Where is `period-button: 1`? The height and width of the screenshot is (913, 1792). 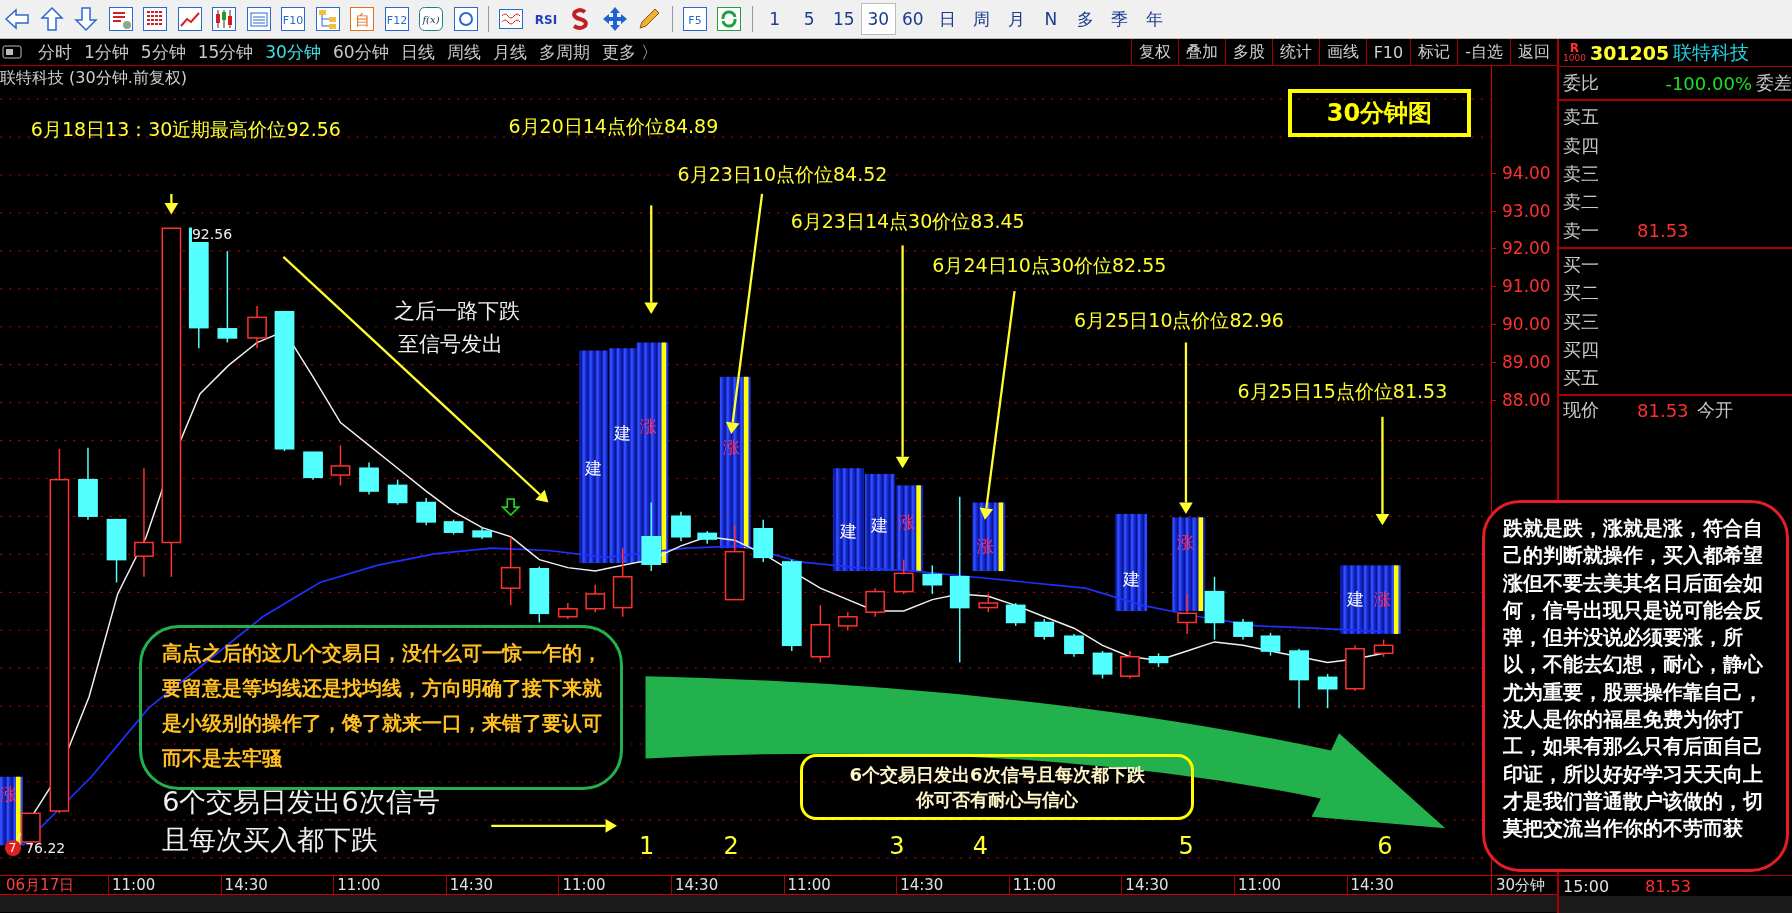
period-button: 1 is located at coordinates (774, 19).